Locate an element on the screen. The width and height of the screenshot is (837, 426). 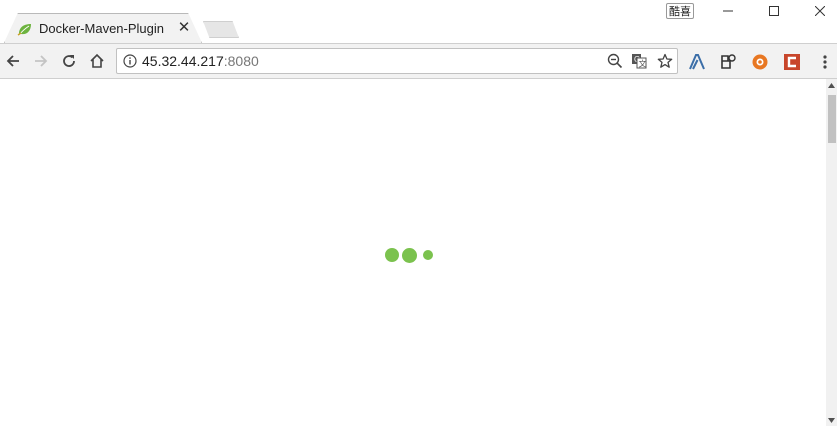
lambda-extension-icon is located at coordinates (697, 62).